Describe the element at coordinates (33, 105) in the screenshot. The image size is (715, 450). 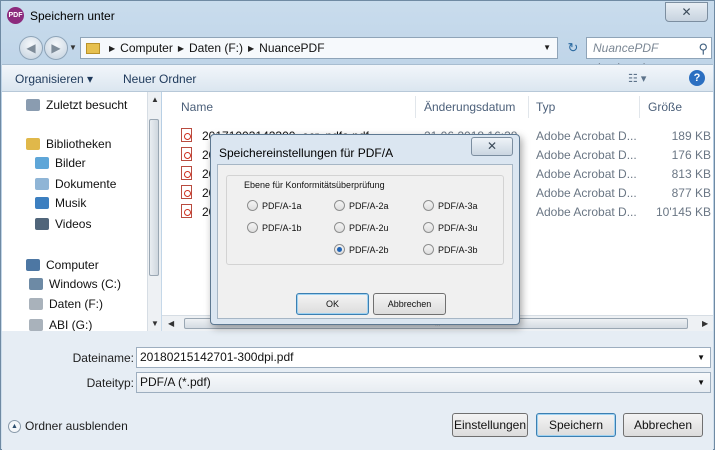
I see `recent-places-icon` at that location.